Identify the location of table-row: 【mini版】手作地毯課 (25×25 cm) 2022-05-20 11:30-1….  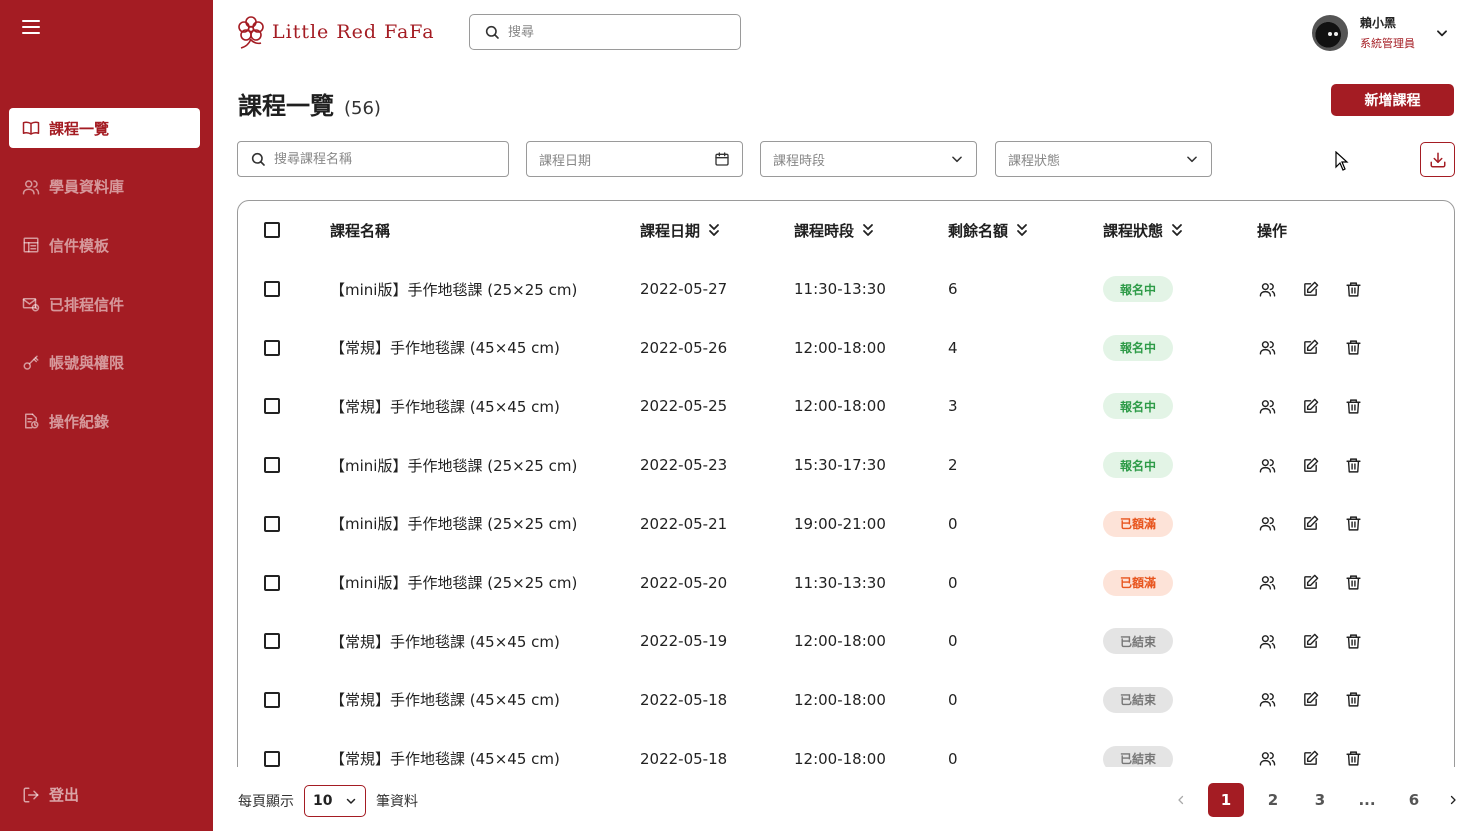
(846, 582).